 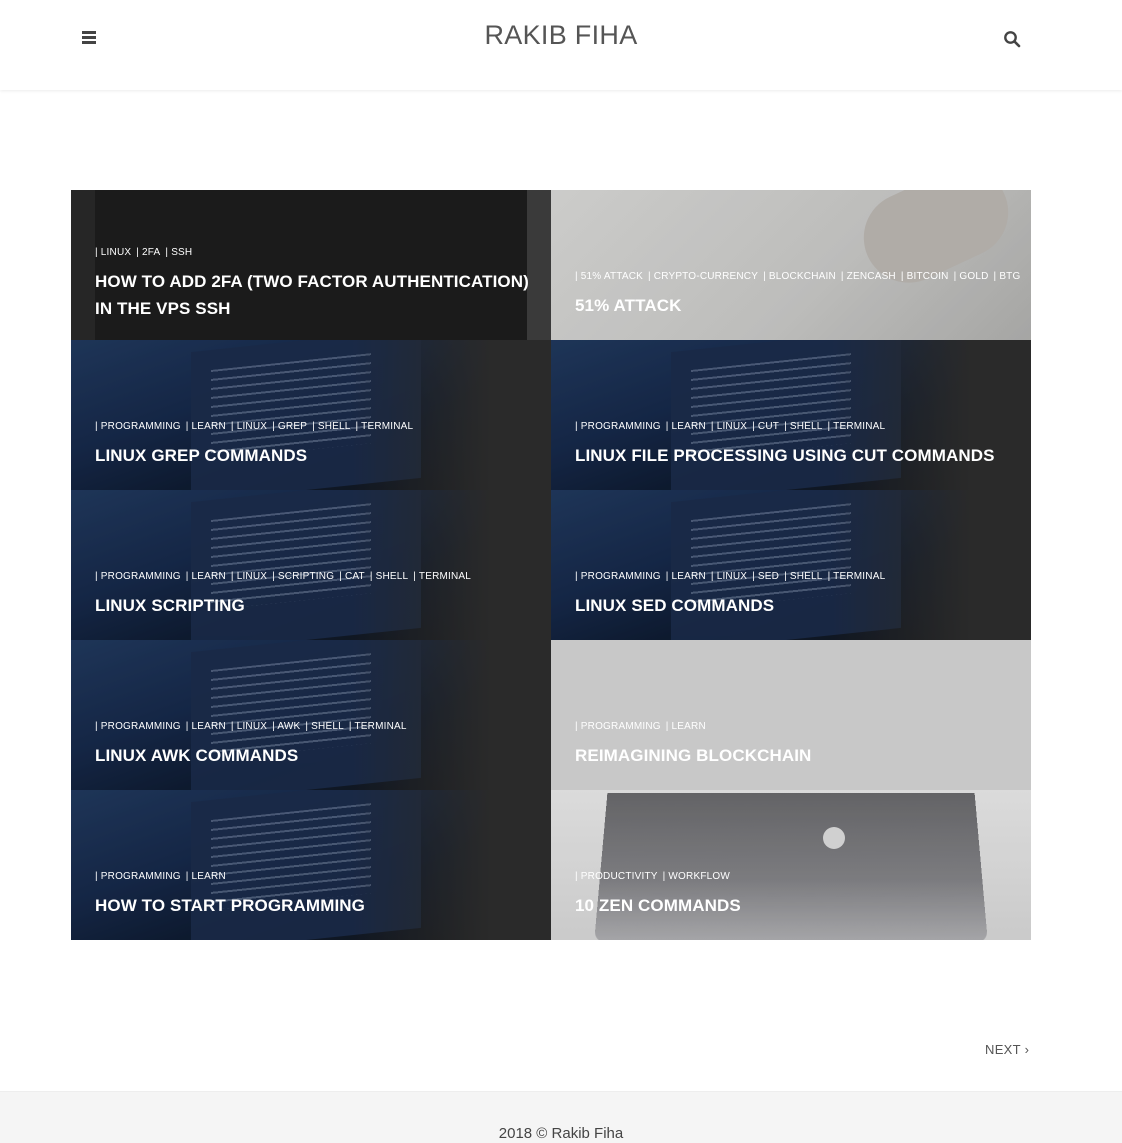 I want to click on site-footer: 2018 © Rakib Fiha, so click(x=561, y=1117).